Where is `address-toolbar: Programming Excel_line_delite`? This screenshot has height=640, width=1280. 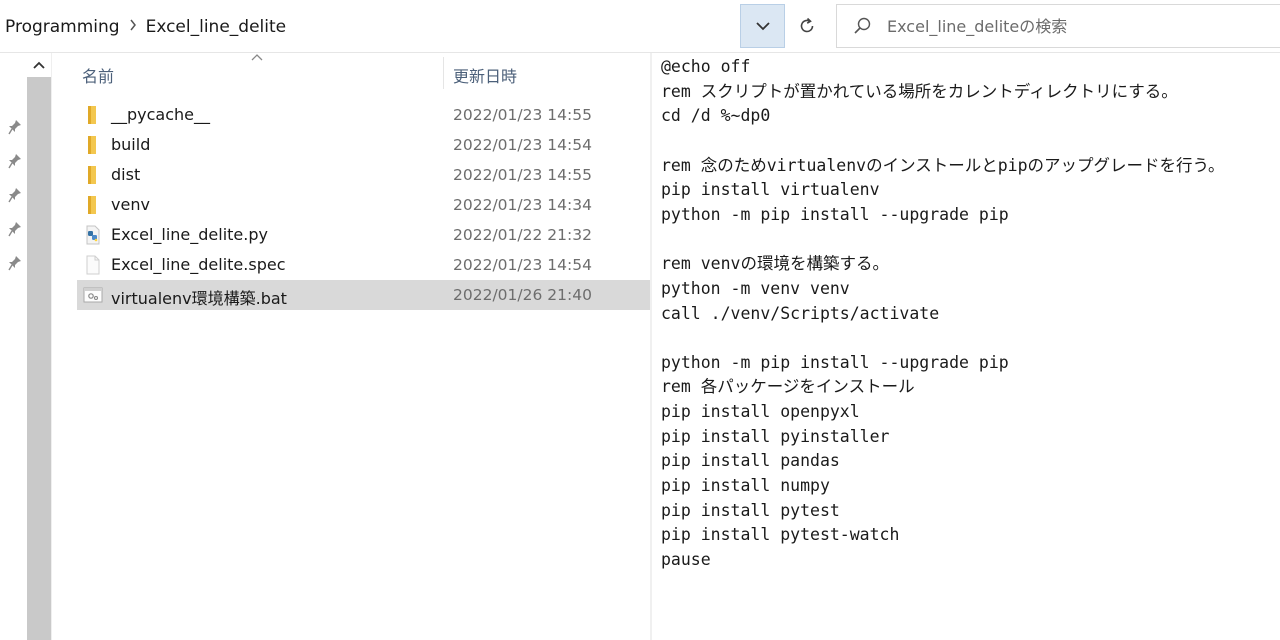 address-toolbar: Programming Excel_line_delite is located at coordinates (640, 26).